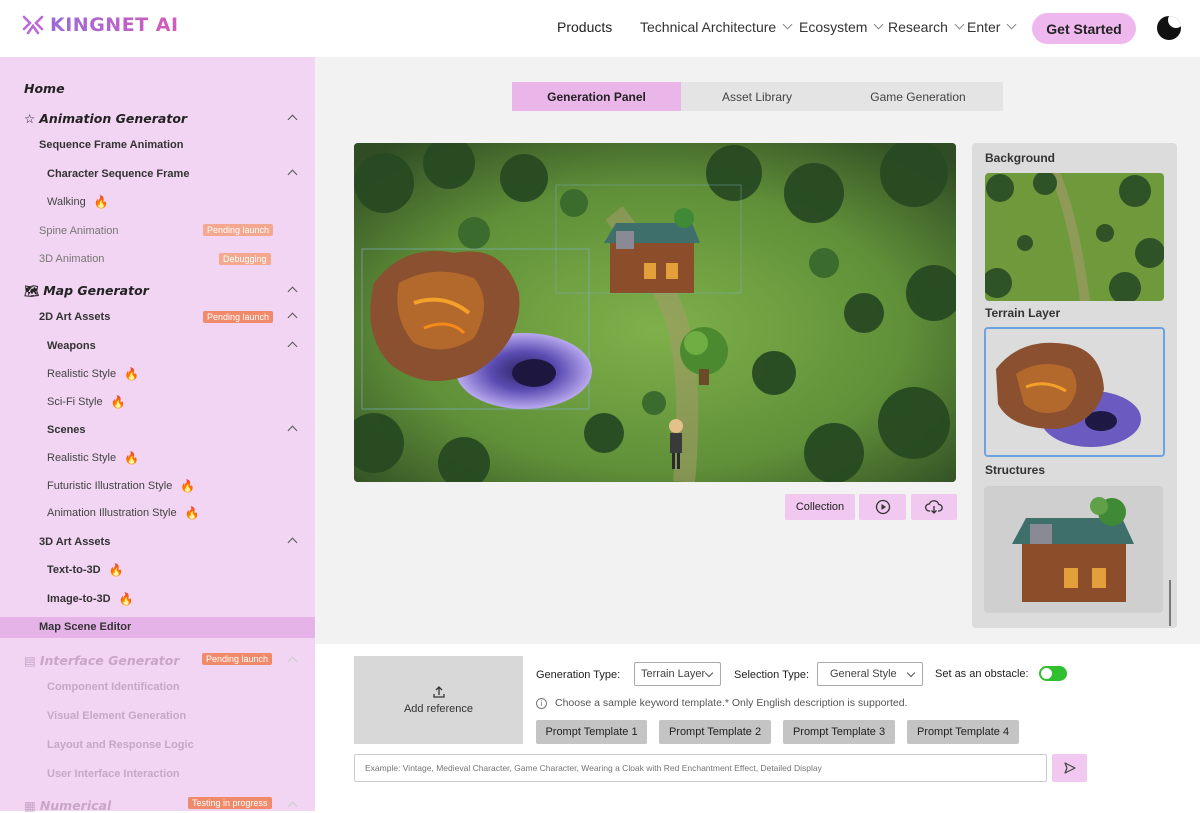 The height and width of the screenshot is (813, 1200). I want to click on sidebar-item-scenes-futuristic: Futuristic Illustration Style 🔥, so click(121, 486).